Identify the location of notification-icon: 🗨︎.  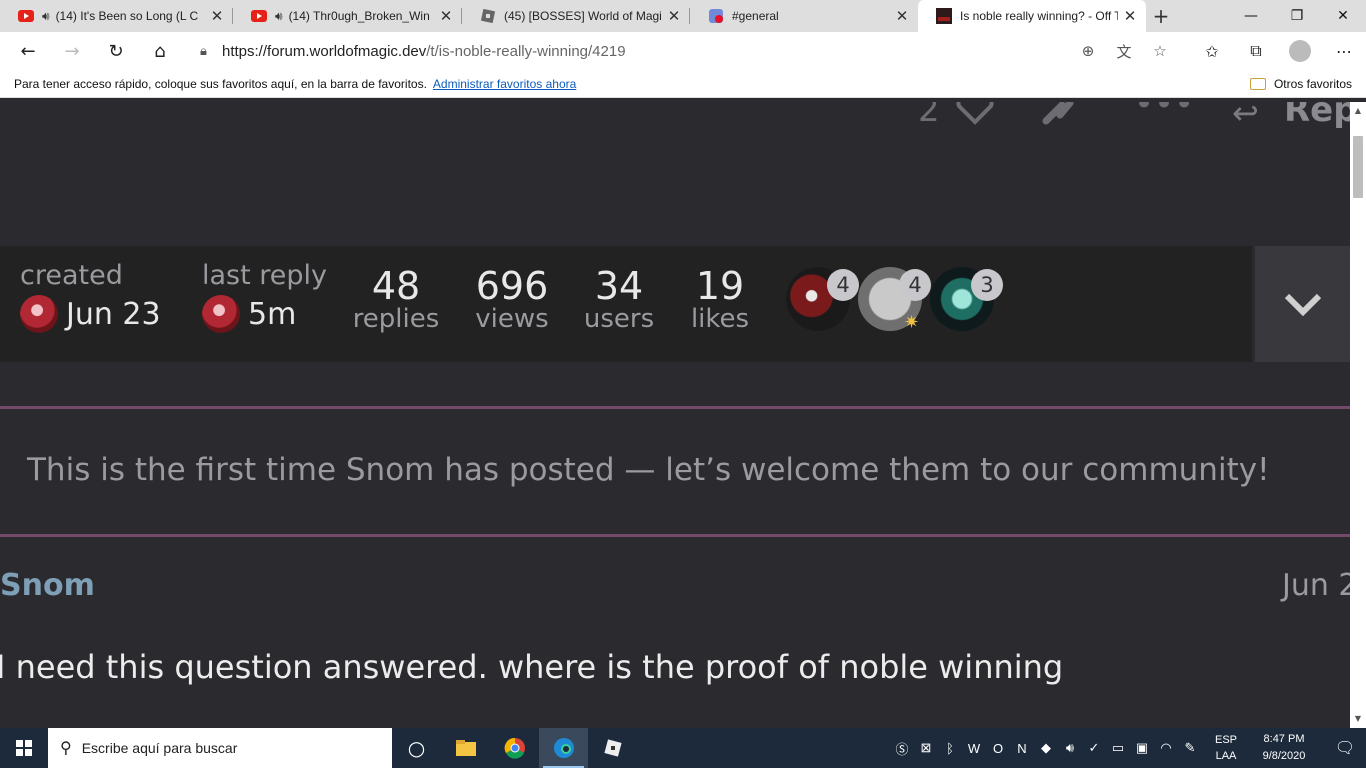
(1345, 748).